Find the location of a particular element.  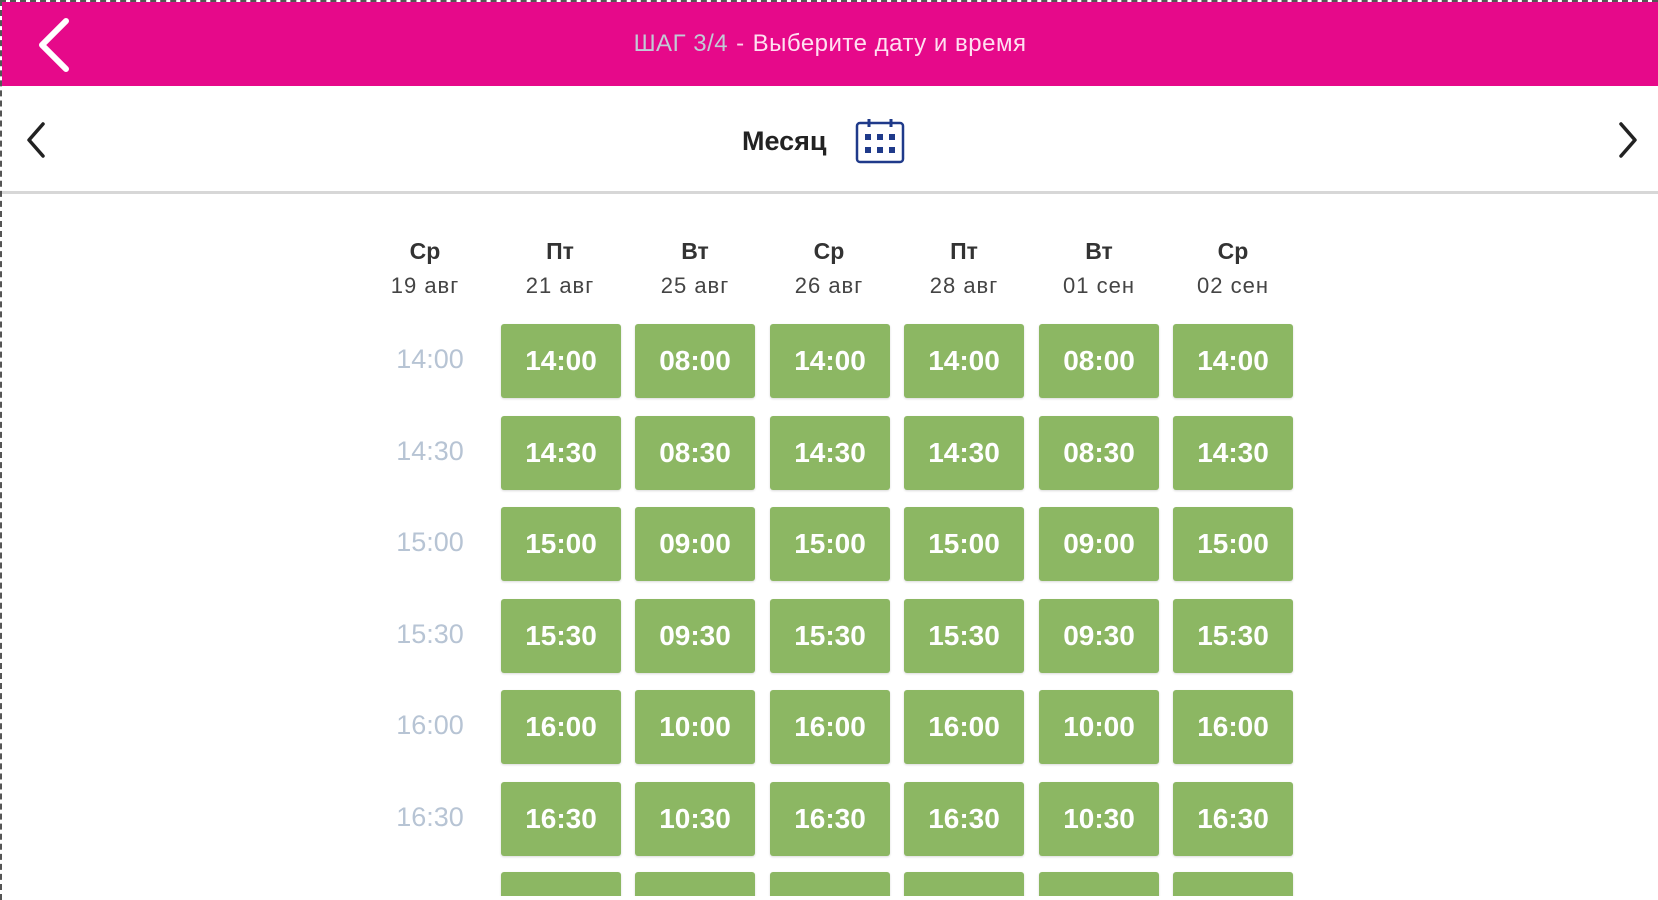

unavailable-time: 14:00 is located at coordinates (430, 359).